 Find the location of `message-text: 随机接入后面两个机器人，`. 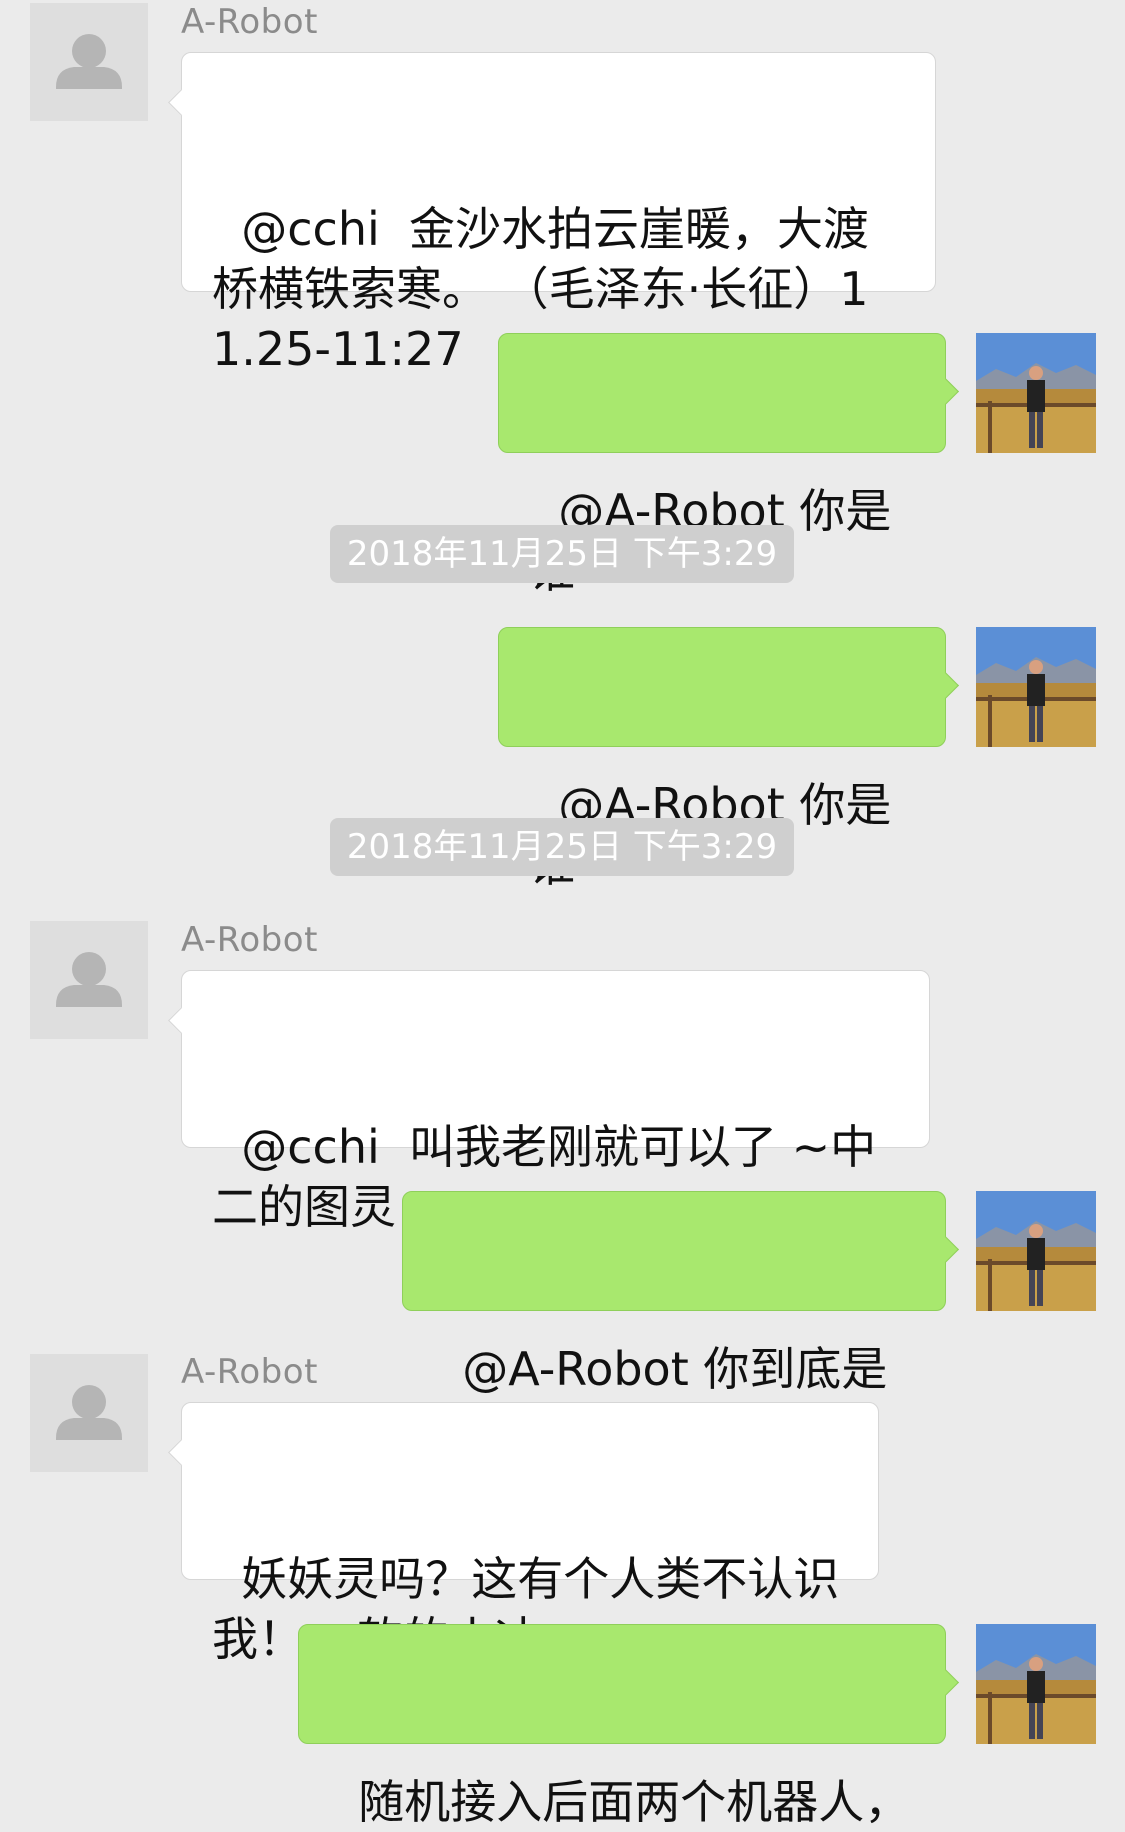

message-text: 随机接入后面两个机器人， is located at coordinates (634, 1802).